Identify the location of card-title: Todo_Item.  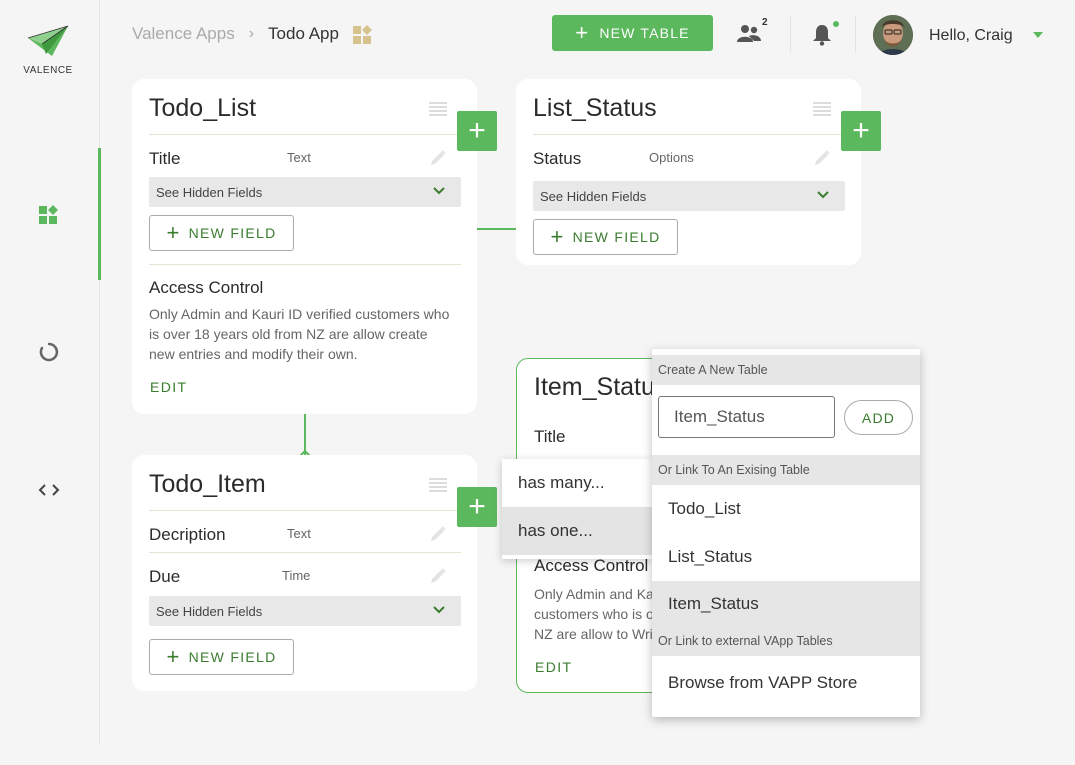
(207, 484).